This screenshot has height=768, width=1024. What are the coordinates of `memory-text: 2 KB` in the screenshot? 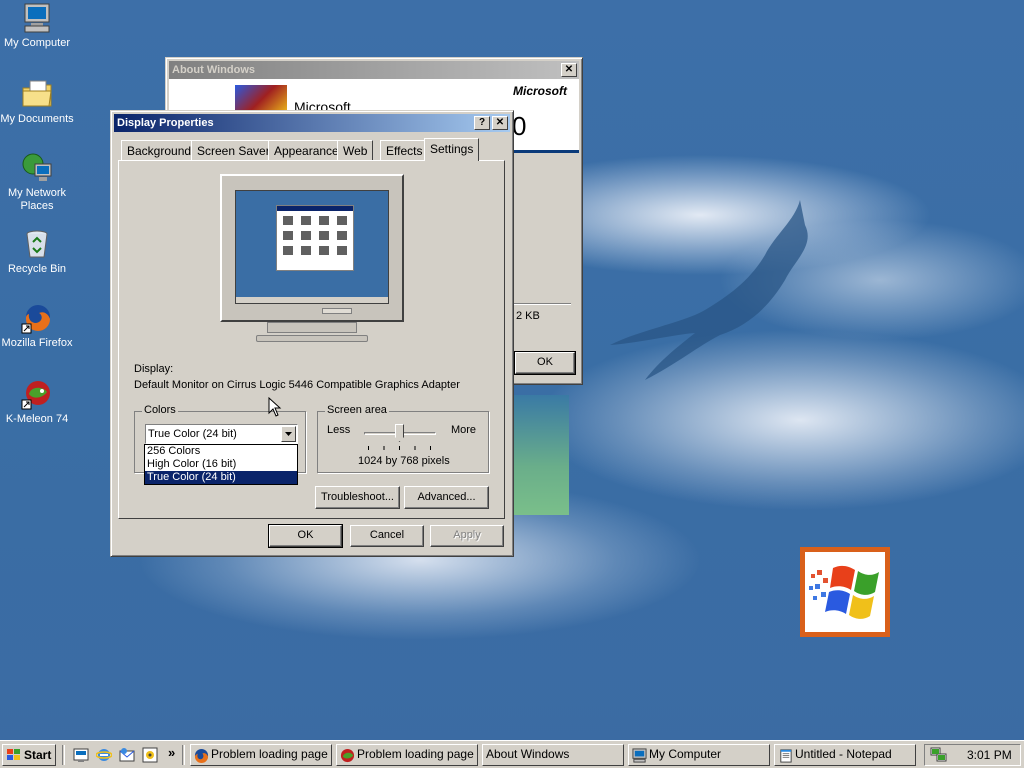 It's located at (528, 316).